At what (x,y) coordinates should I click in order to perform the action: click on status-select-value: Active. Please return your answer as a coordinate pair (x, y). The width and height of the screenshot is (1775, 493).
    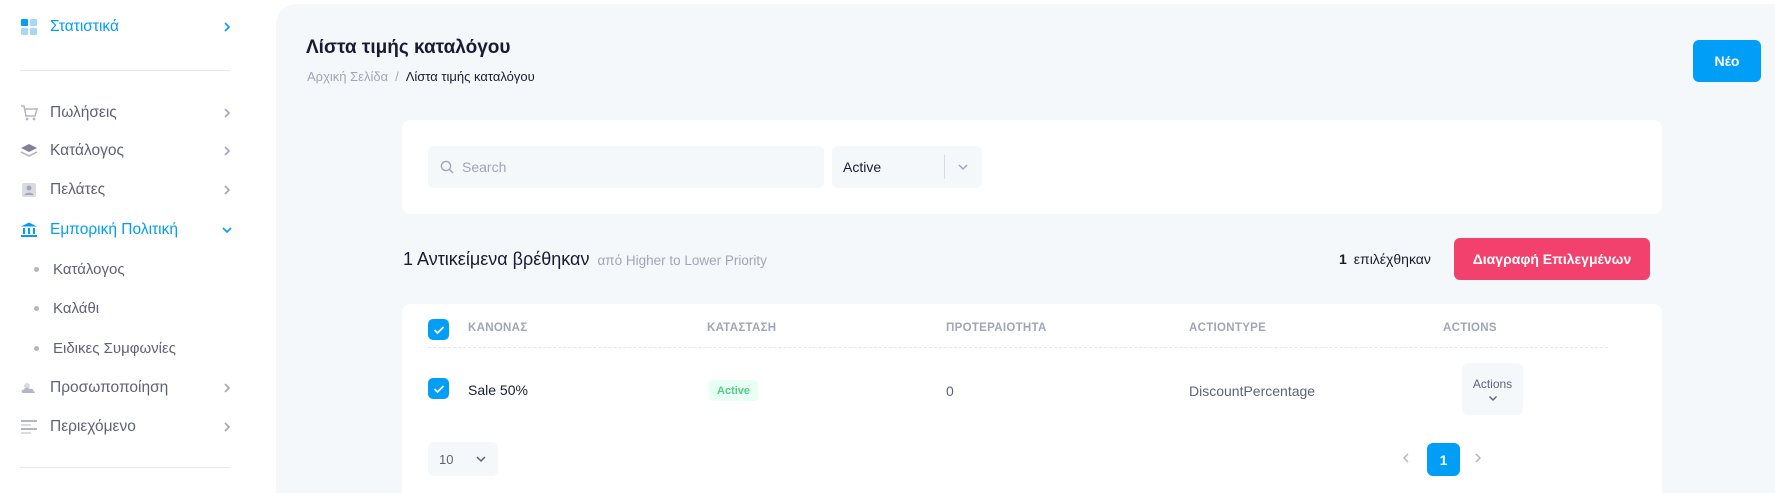
    Looking at the image, I should click on (862, 167).